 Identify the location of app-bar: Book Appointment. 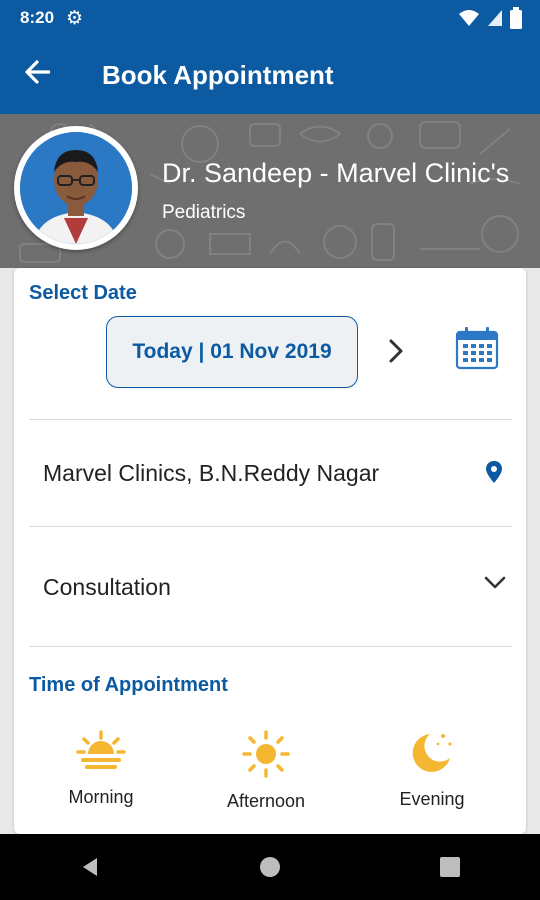
(270, 75).